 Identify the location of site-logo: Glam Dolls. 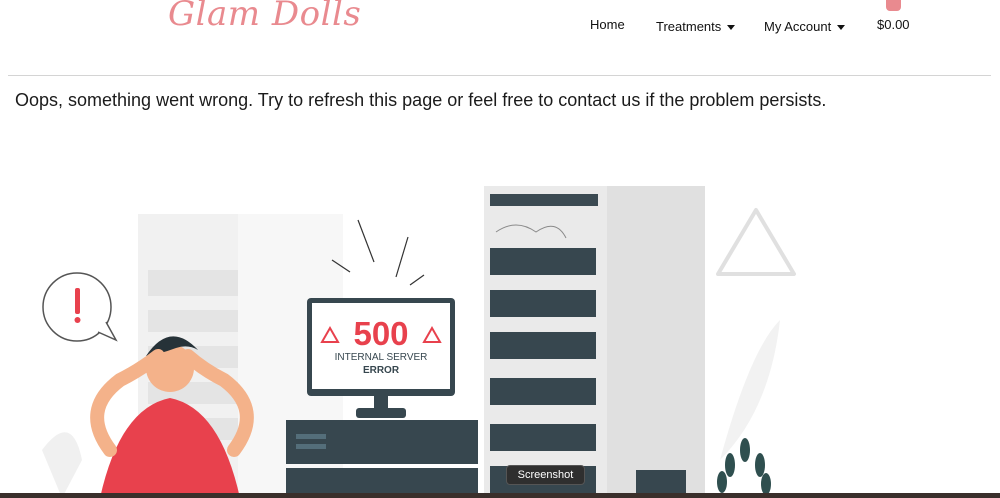
(264, 17).